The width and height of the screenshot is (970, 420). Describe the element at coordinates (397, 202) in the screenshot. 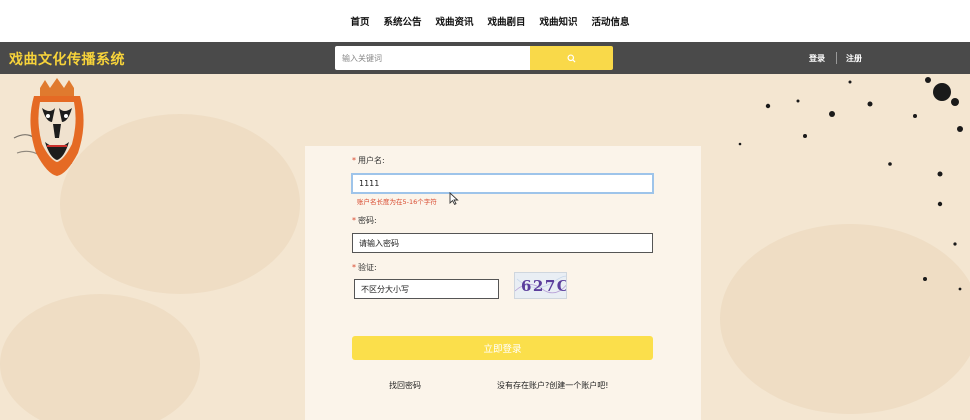

I see `username-error: 账户名长度为在5-16个字符` at that location.